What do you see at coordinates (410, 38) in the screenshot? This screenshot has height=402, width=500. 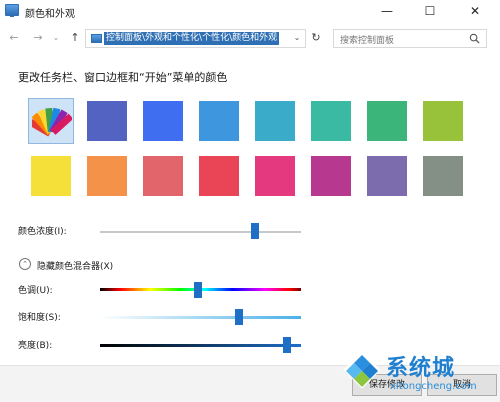 I see `search-input: 搜索控制面板` at bounding box center [410, 38].